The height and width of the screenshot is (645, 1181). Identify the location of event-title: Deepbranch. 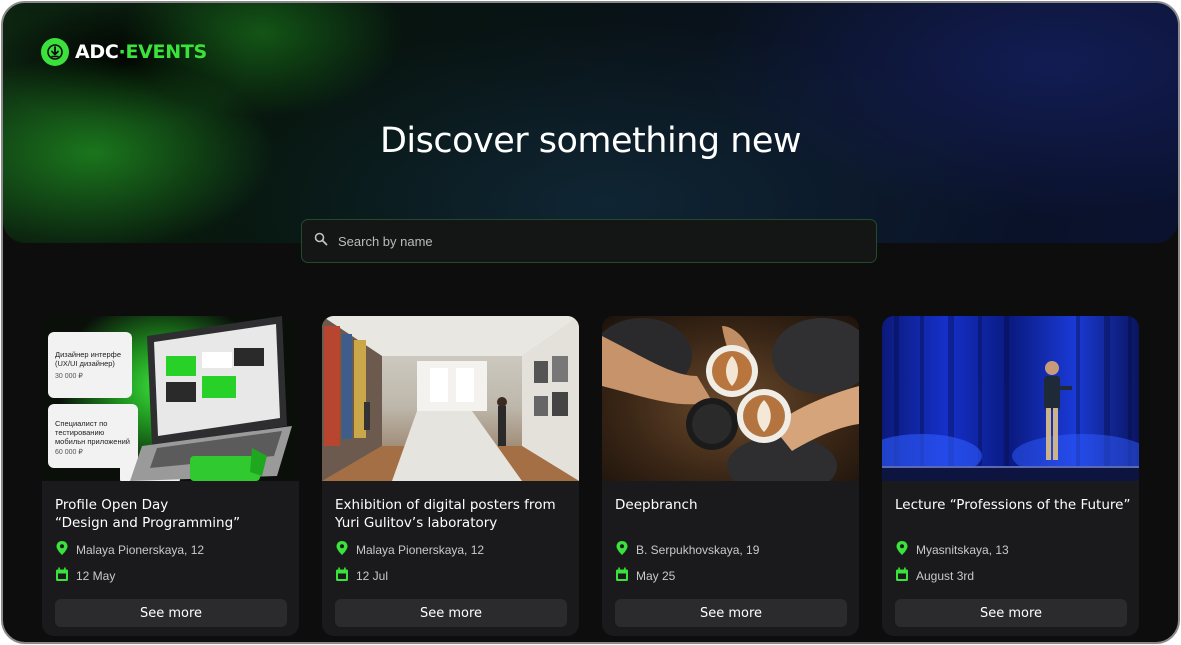
(656, 505).